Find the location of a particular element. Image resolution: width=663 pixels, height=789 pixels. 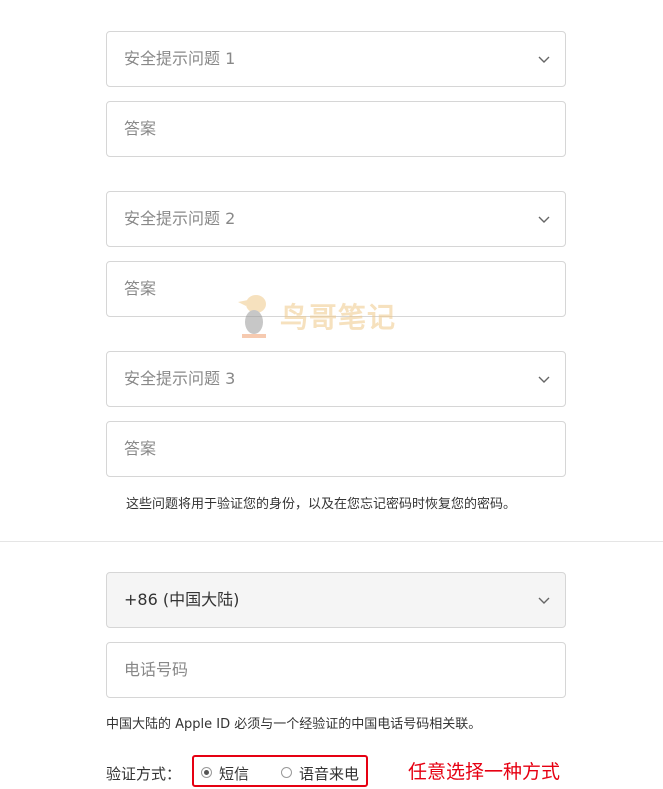

section-divider is located at coordinates (331, 541).